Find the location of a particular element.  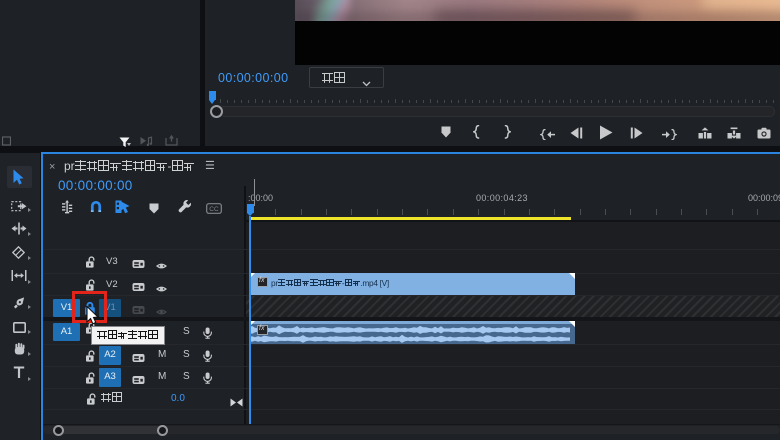

svg-text: CC is located at coordinates (214, 209).